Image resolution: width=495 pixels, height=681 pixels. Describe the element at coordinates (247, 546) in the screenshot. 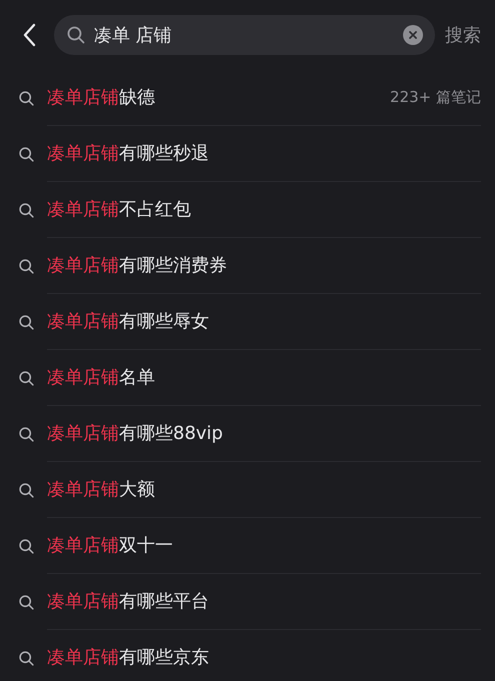

I see `suggestion-item: 凑单店铺双十一` at that location.